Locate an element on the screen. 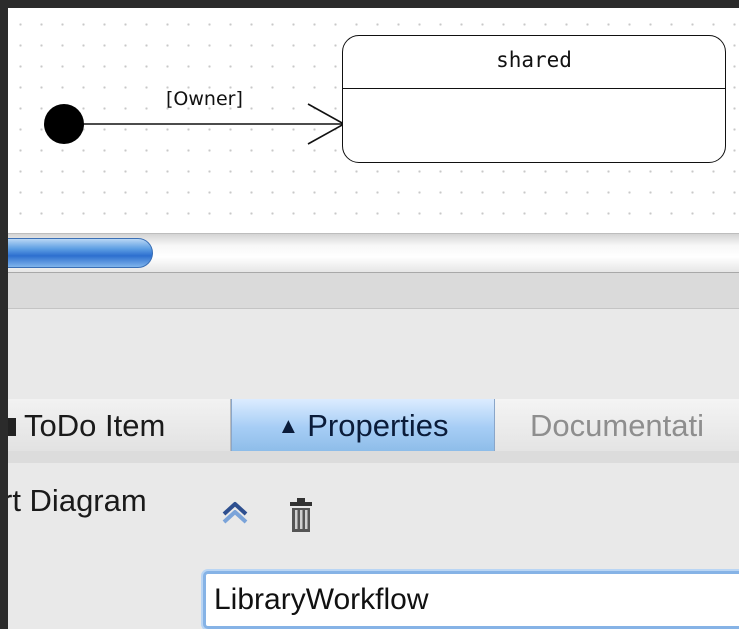 This screenshot has height=629, width=739. transition-guard-label: [Owner] is located at coordinates (204, 99).